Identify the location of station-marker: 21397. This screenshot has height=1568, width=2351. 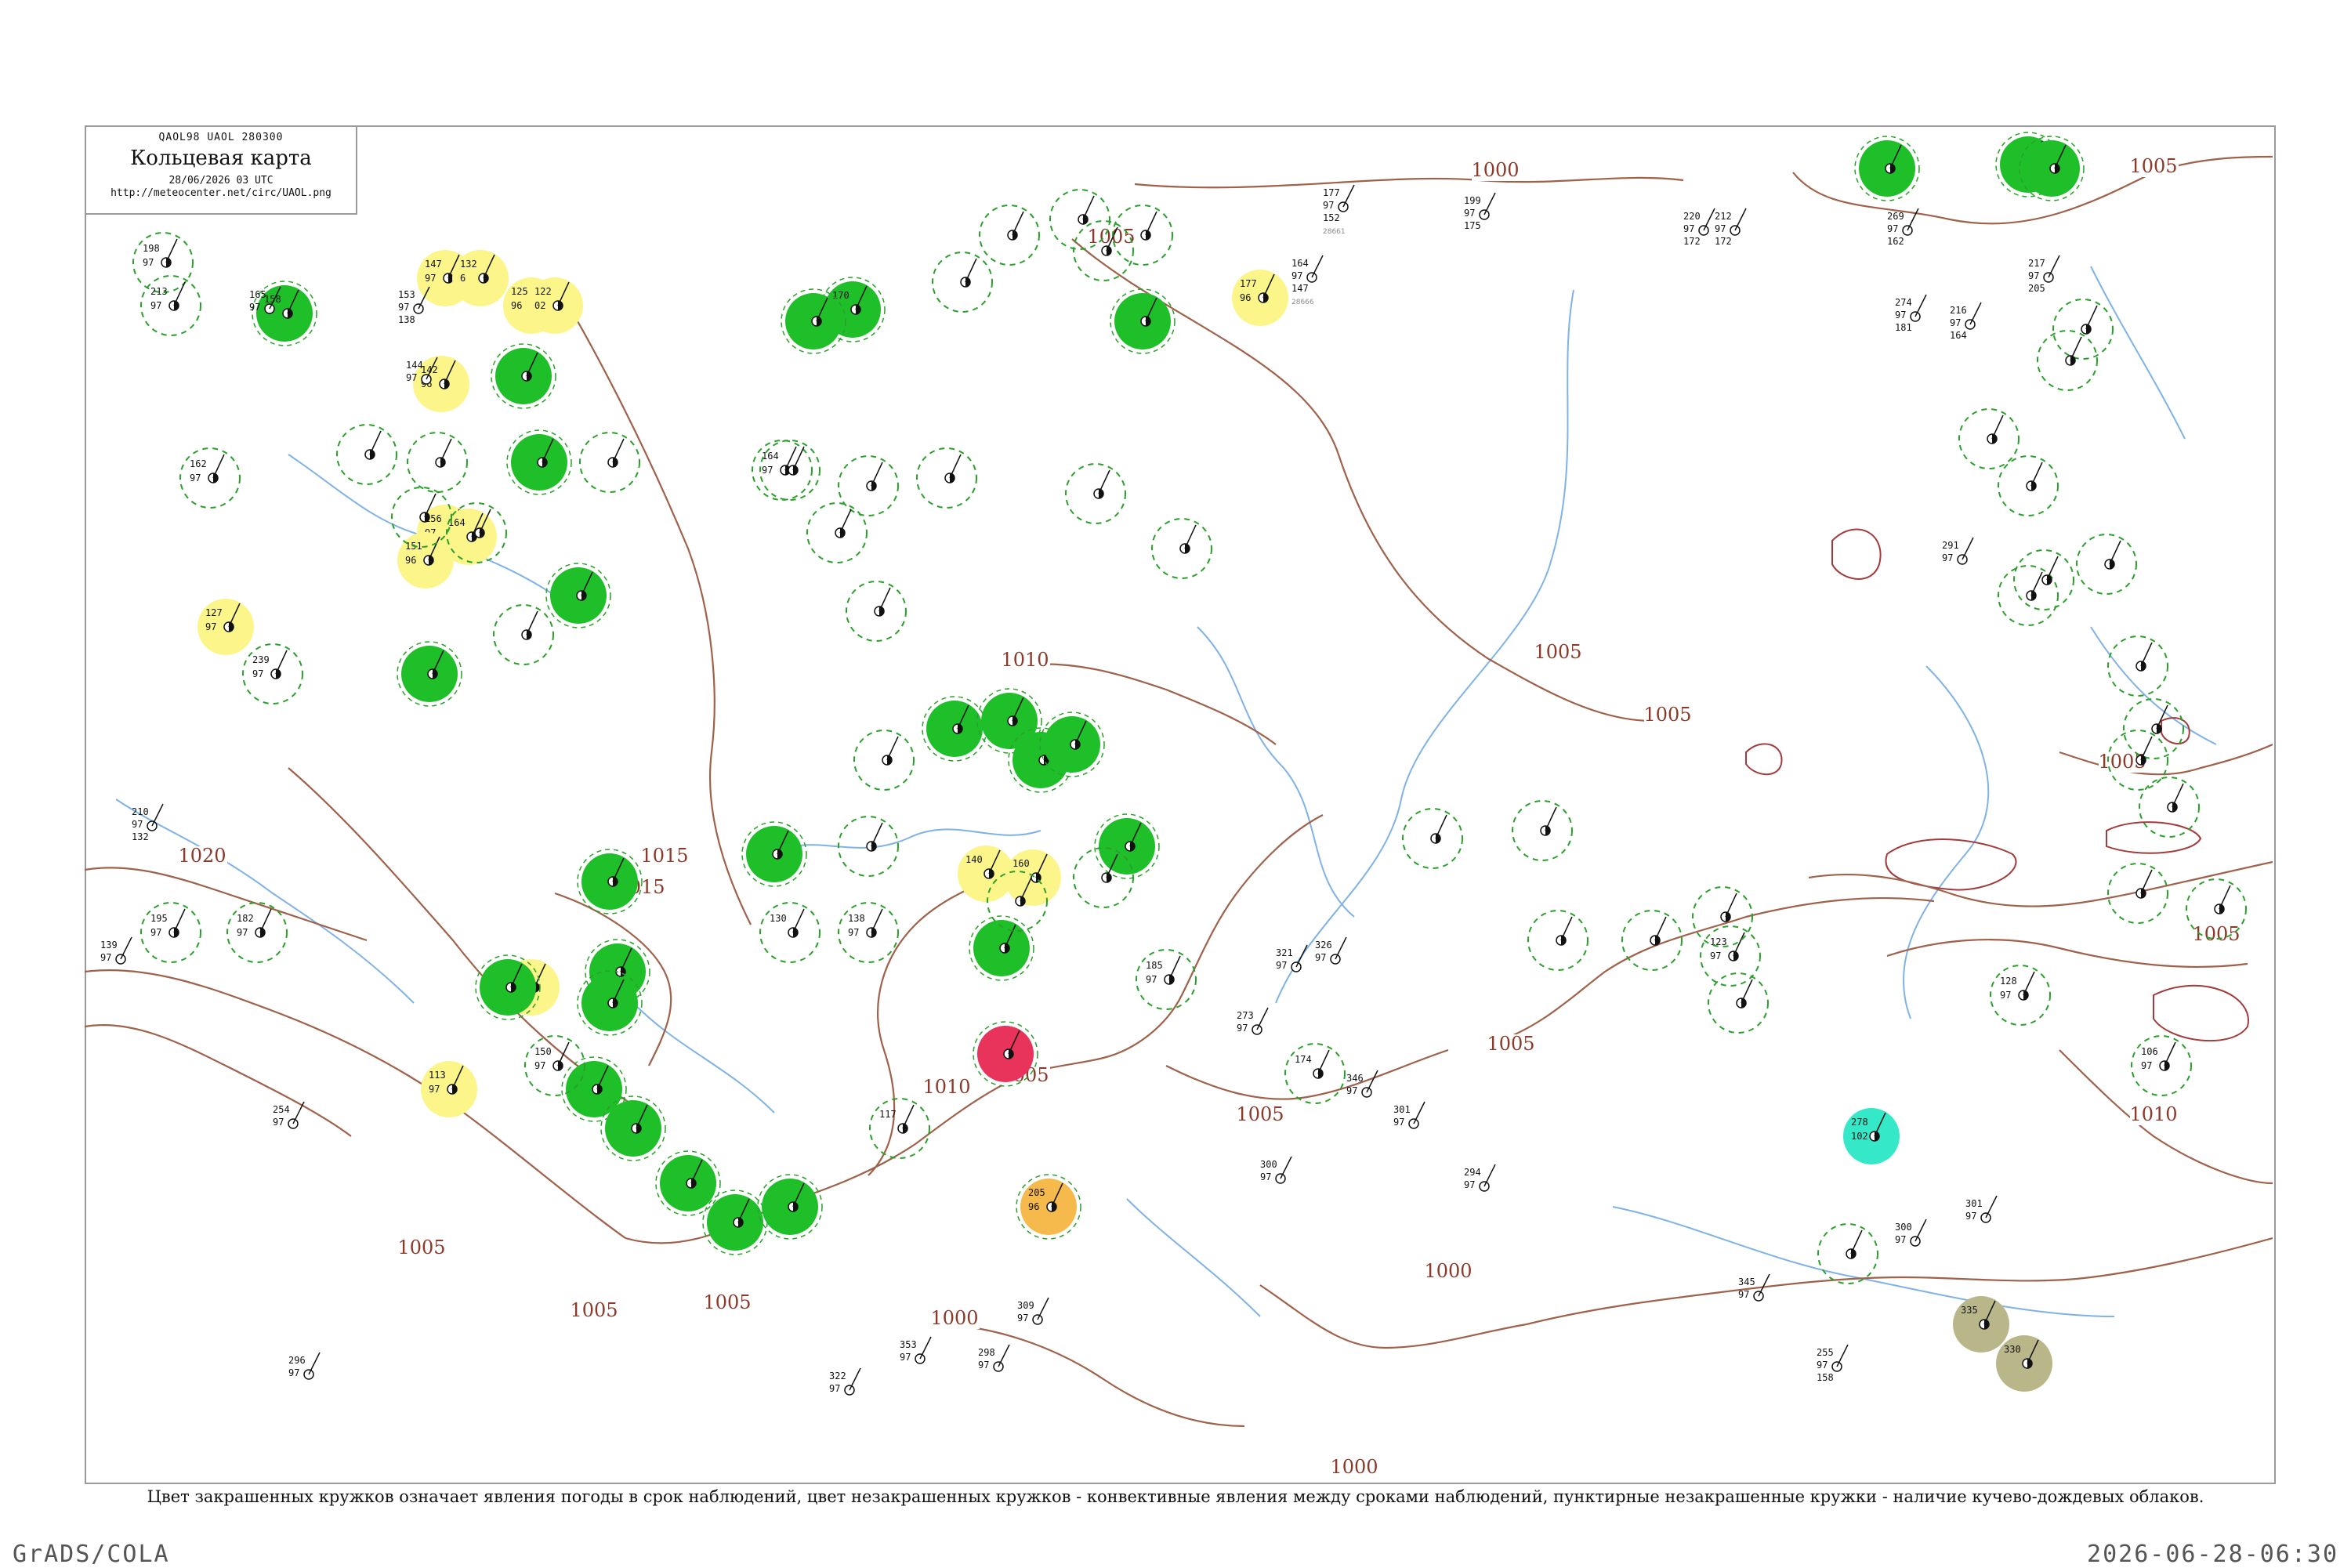
(170, 306).